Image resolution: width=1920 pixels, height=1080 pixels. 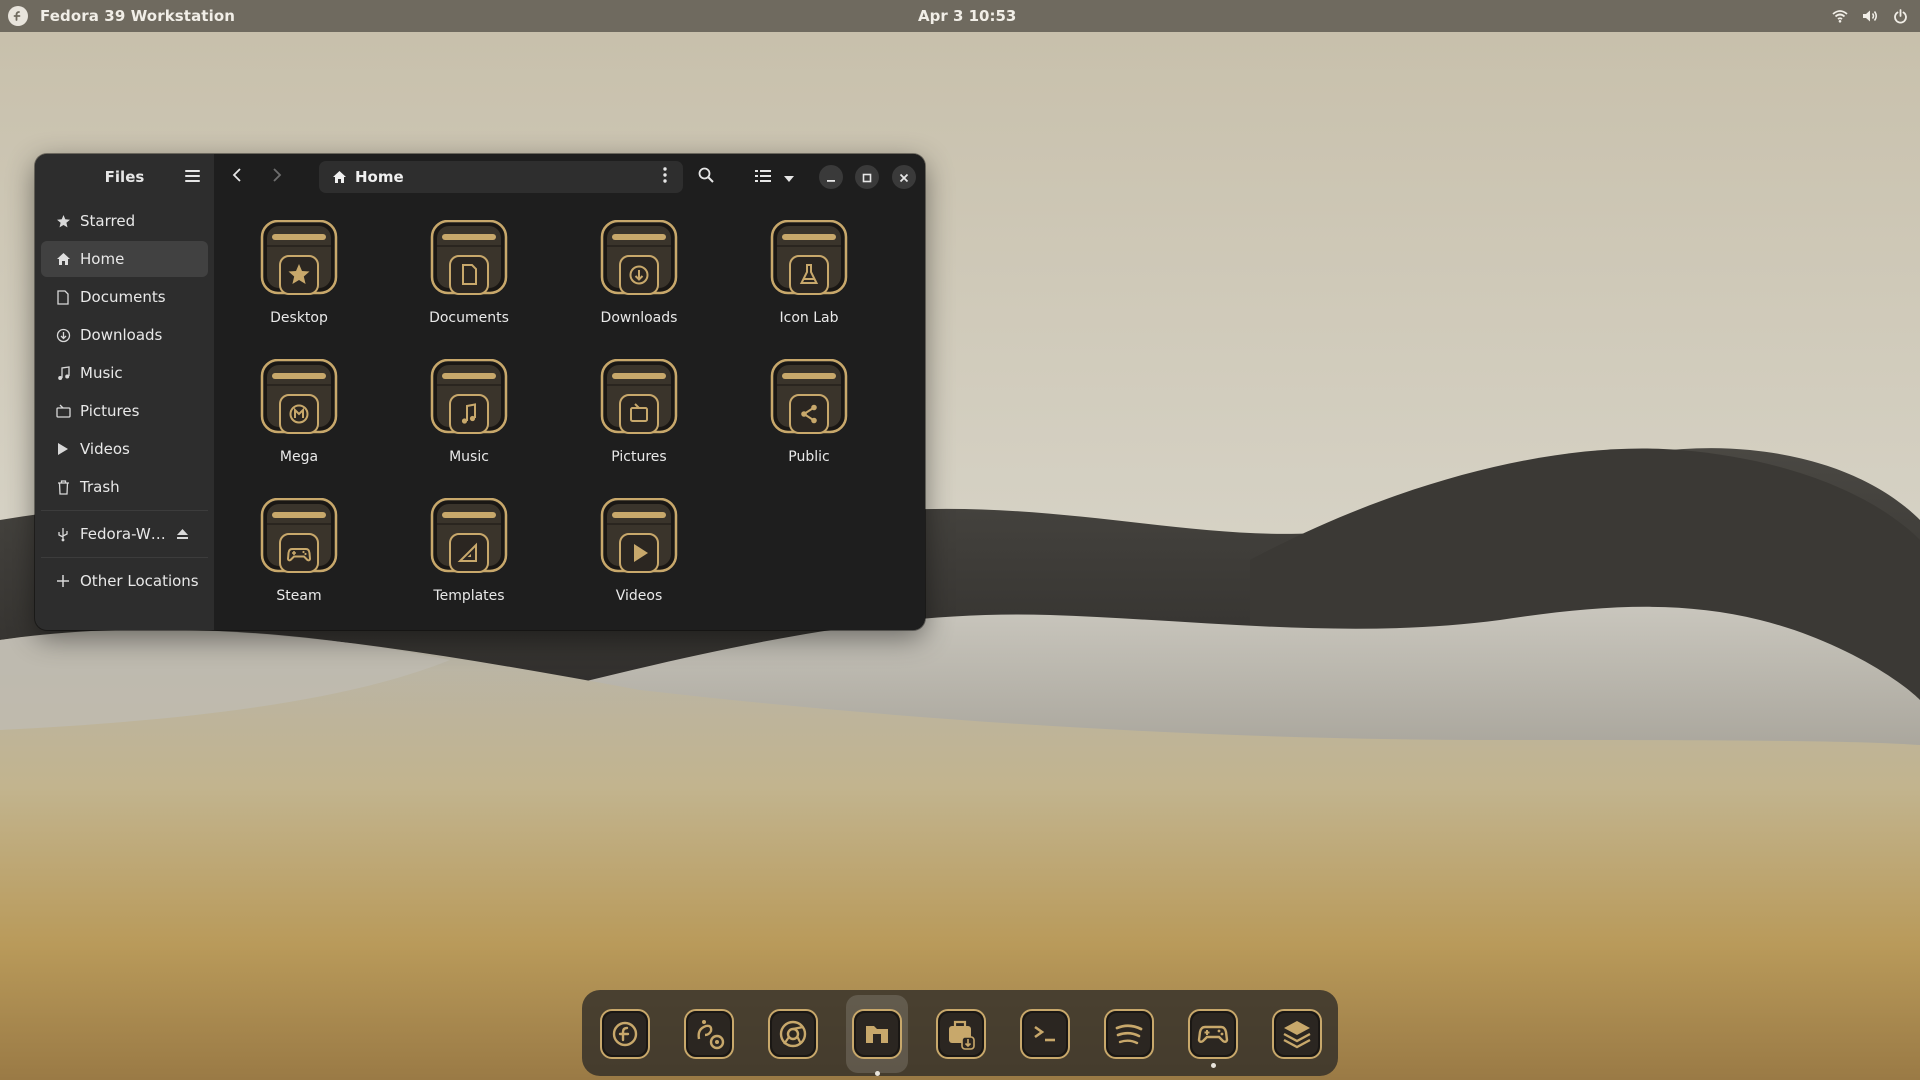 I want to click on main-menu-button, so click(x=192, y=177).